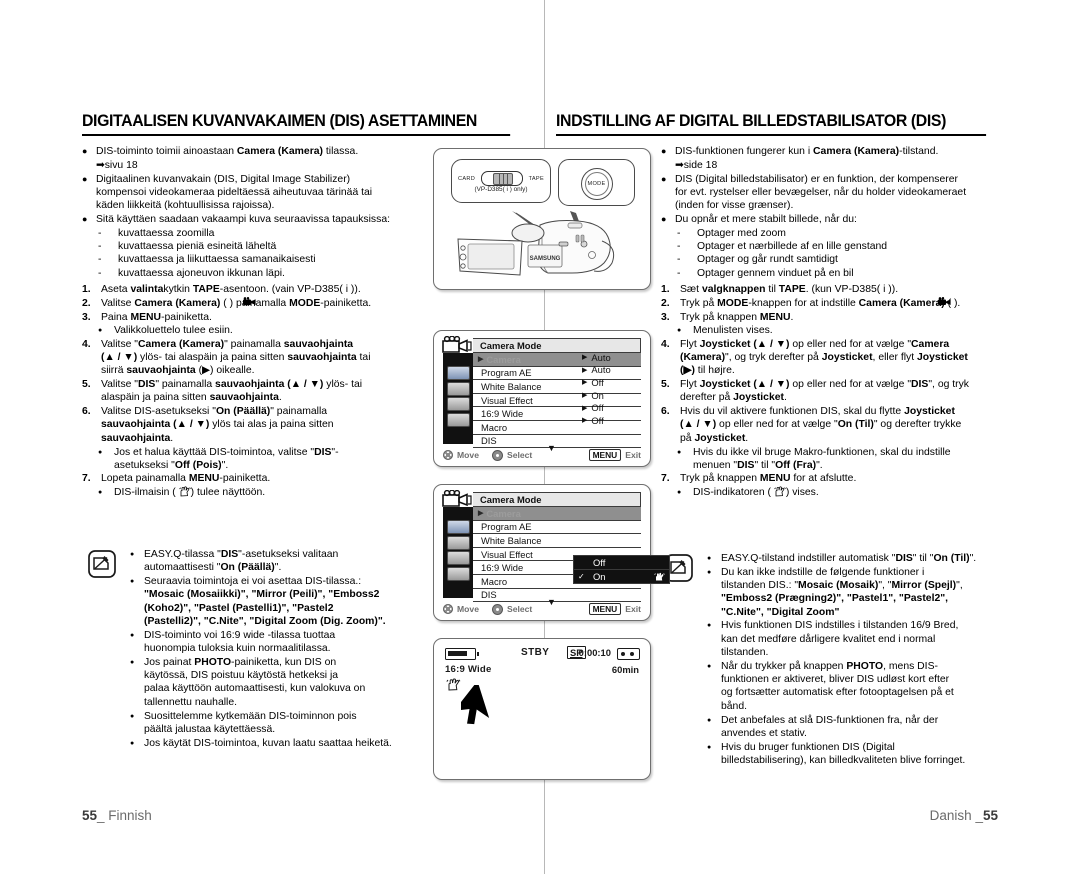 The height and width of the screenshot is (874, 1080). Describe the element at coordinates (593, 382) in the screenshot. I see `menu-value-visual-effect: ▶ Off` at that location.